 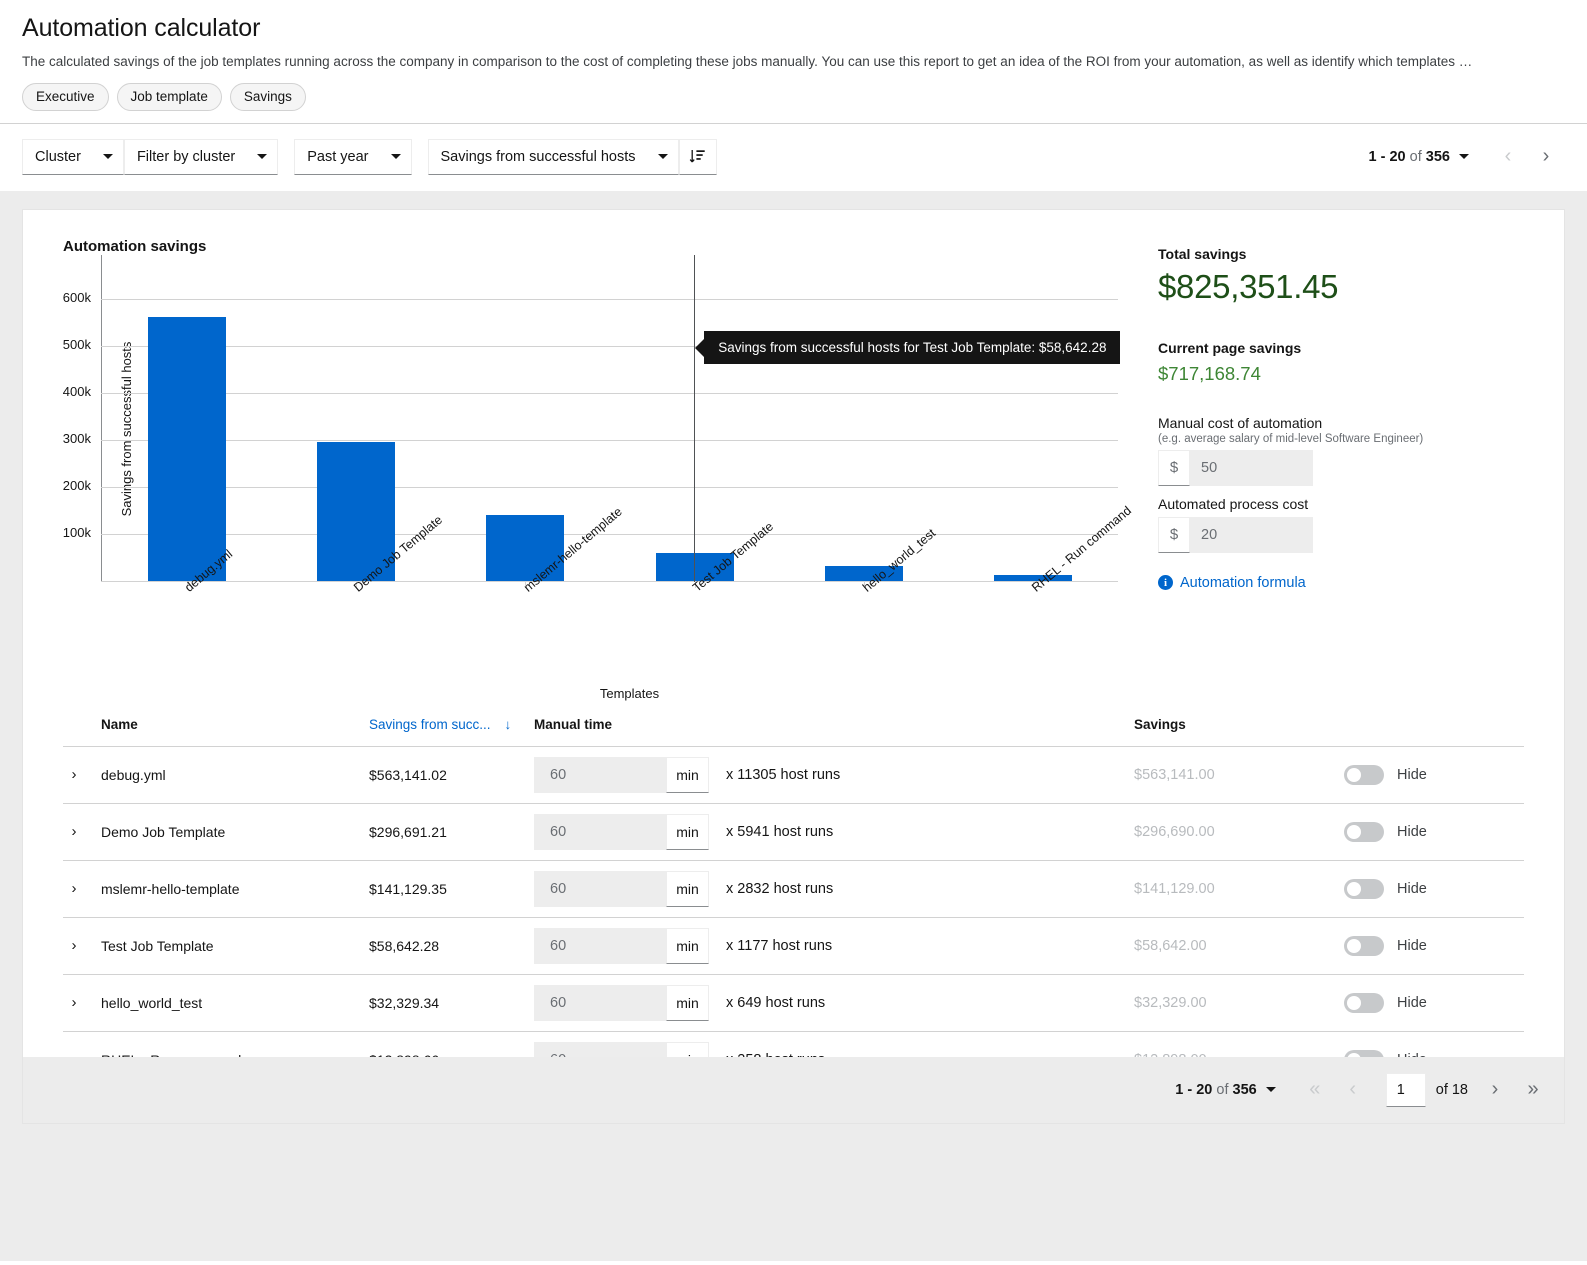 What do you see at coordinates (1270, 1090) in the screenshot?
I see `footer-chevron-down-icon` at bounding box center [1270, 1090].